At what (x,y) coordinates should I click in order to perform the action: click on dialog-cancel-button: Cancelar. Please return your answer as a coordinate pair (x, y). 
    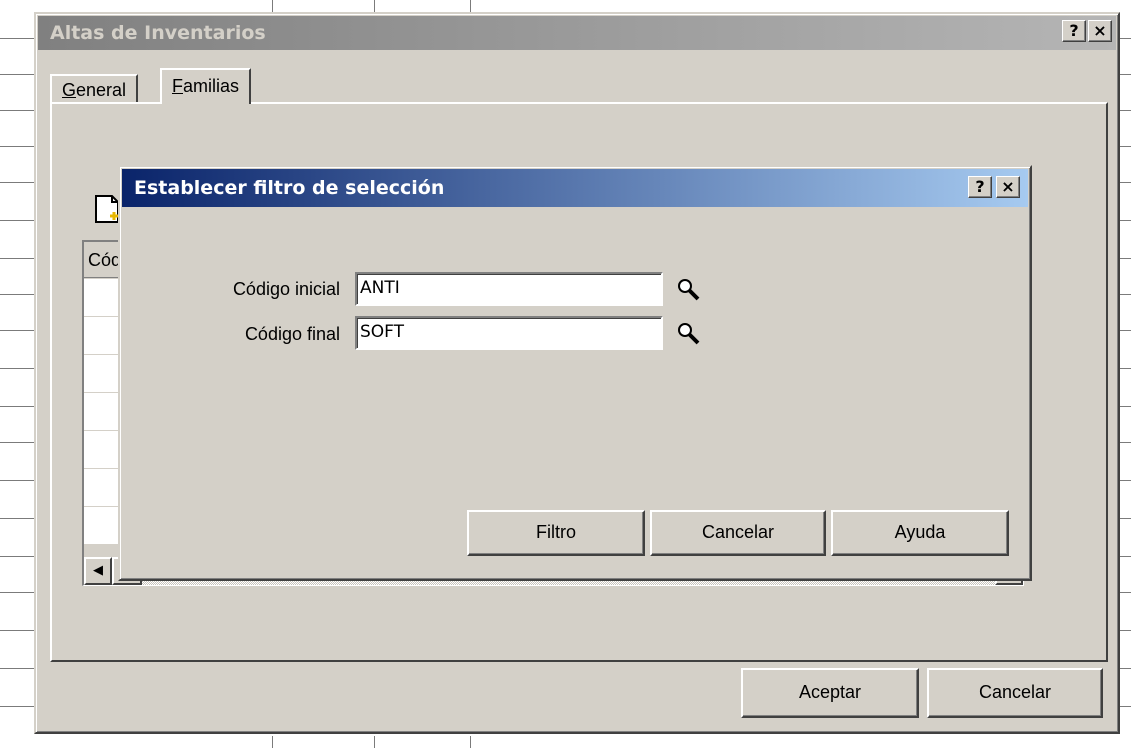
    Looking at the image, I should click on (738, 533).